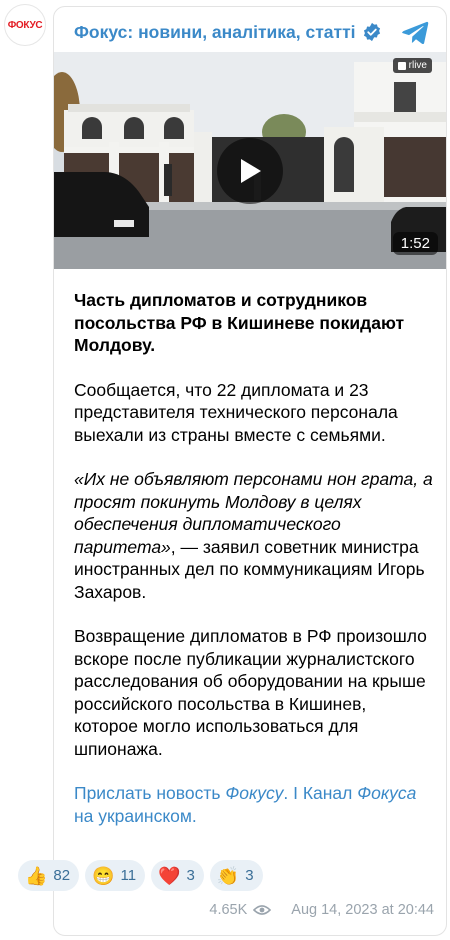  I want to click on heart-icon: ❤️, so click(169, 875).